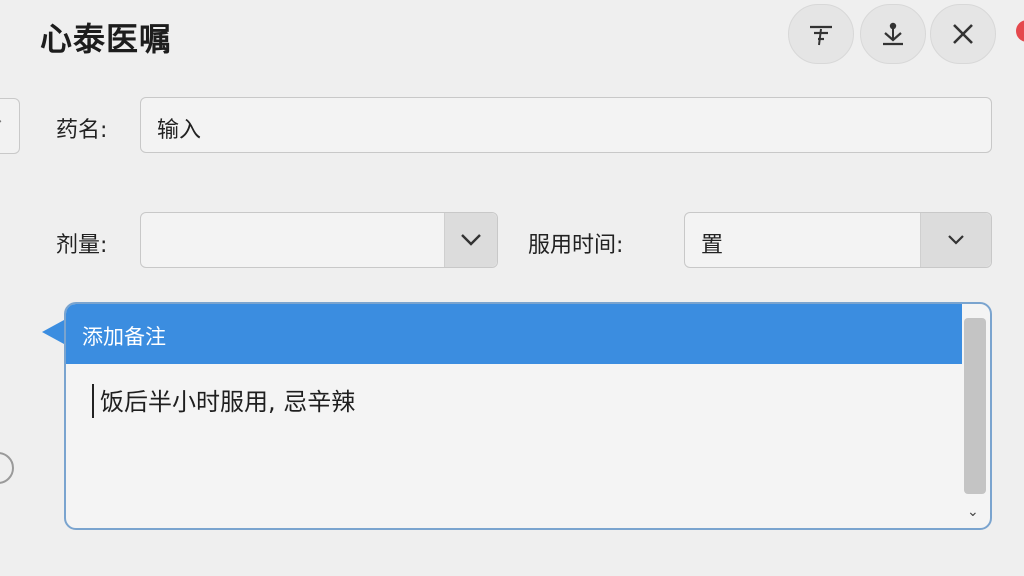 Image resolution: width=1024 pixels, height=576 pixels. I want to click on notification-dot, so click(1020, 31).